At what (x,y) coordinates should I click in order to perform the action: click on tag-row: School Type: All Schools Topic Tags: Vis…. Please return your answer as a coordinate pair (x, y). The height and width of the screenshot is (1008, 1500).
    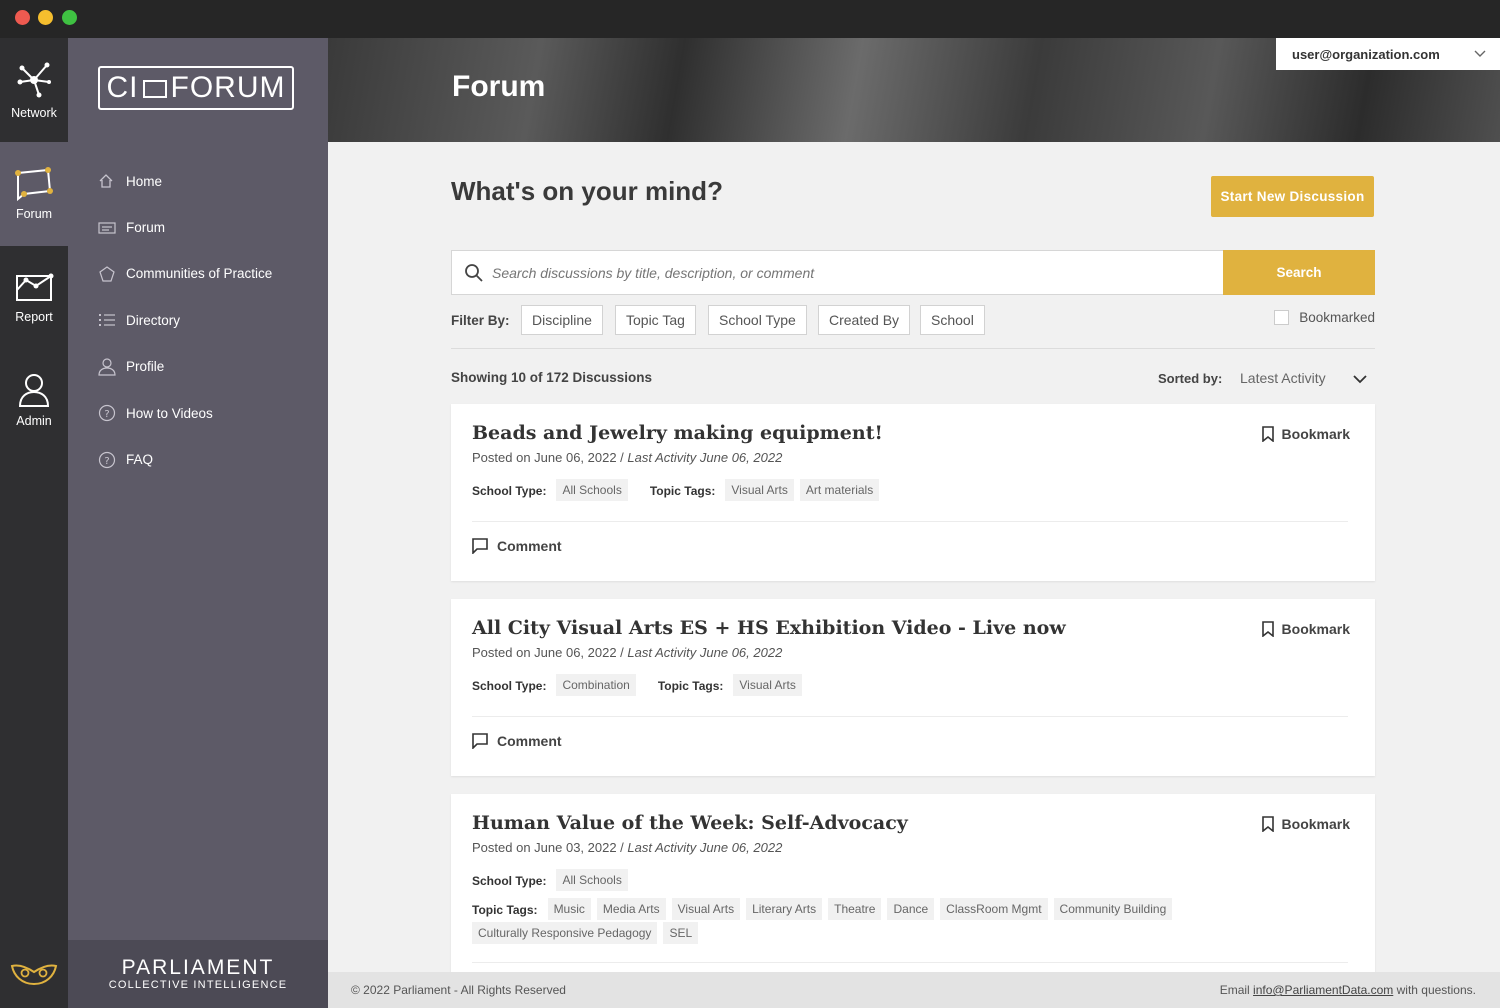
    Looking at the image, I should click on (912, 491).